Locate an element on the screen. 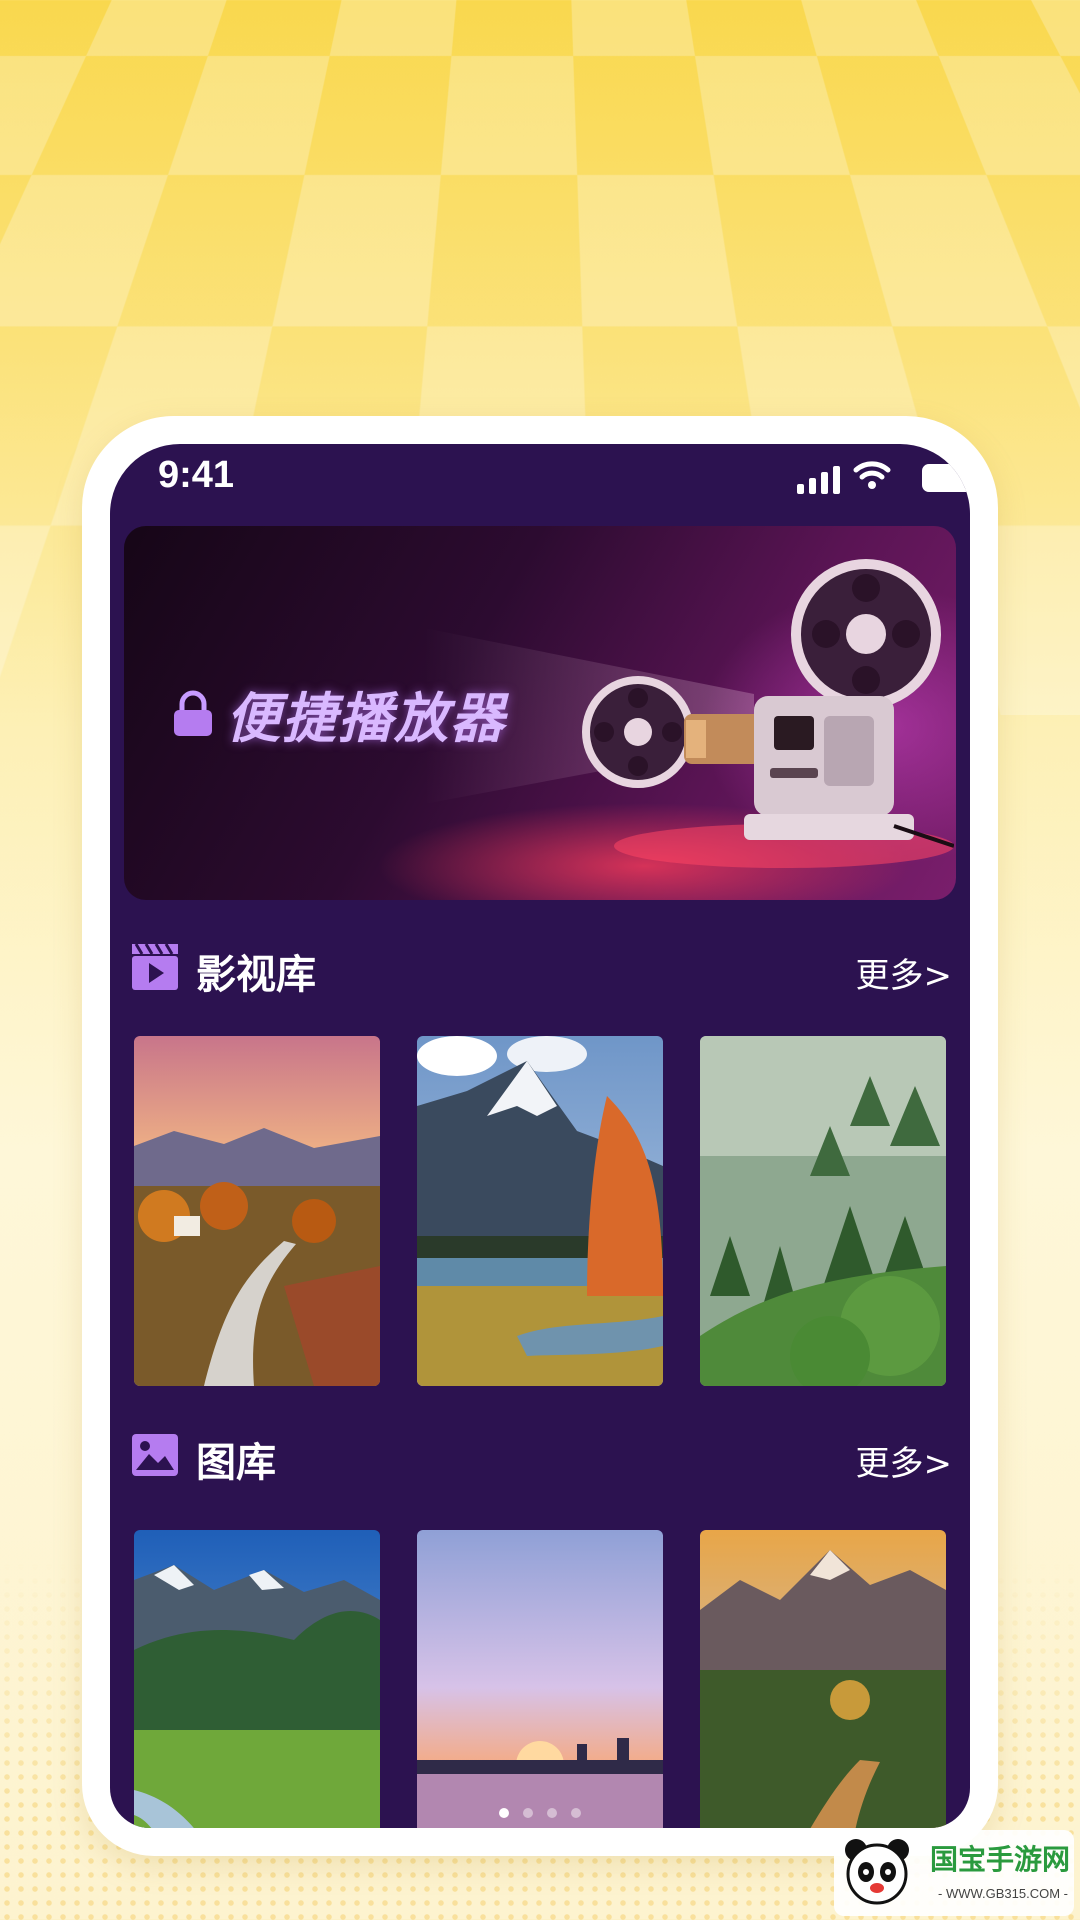 The image size is (1080, 1920). watermark-url: - WWW.GB315.COM - is located at coordinates (1003, 1893).